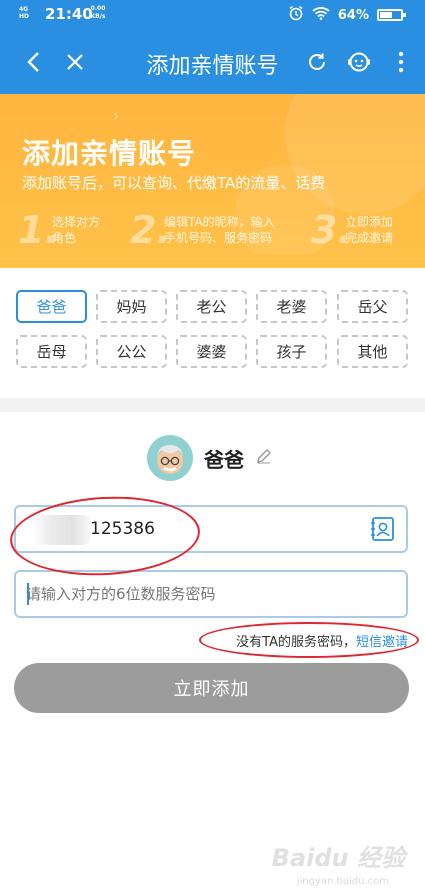  What do you see at coordinates (61, 530) in the screenshot?
I see `masked-digits` at bounding box center [61, 530].